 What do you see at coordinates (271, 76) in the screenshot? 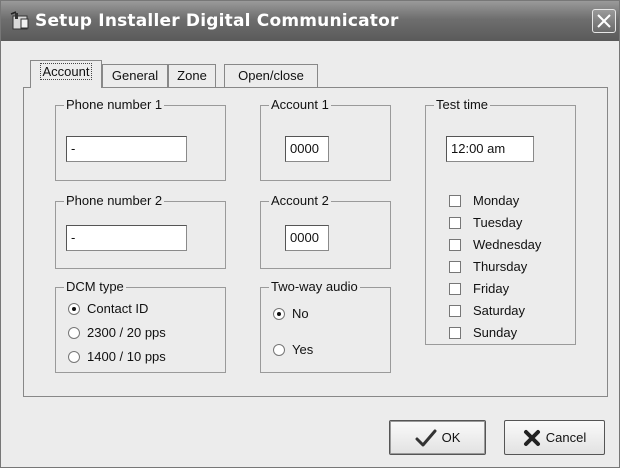
I see `tab-open-close: Open/close` at bounding box center [271, 76].